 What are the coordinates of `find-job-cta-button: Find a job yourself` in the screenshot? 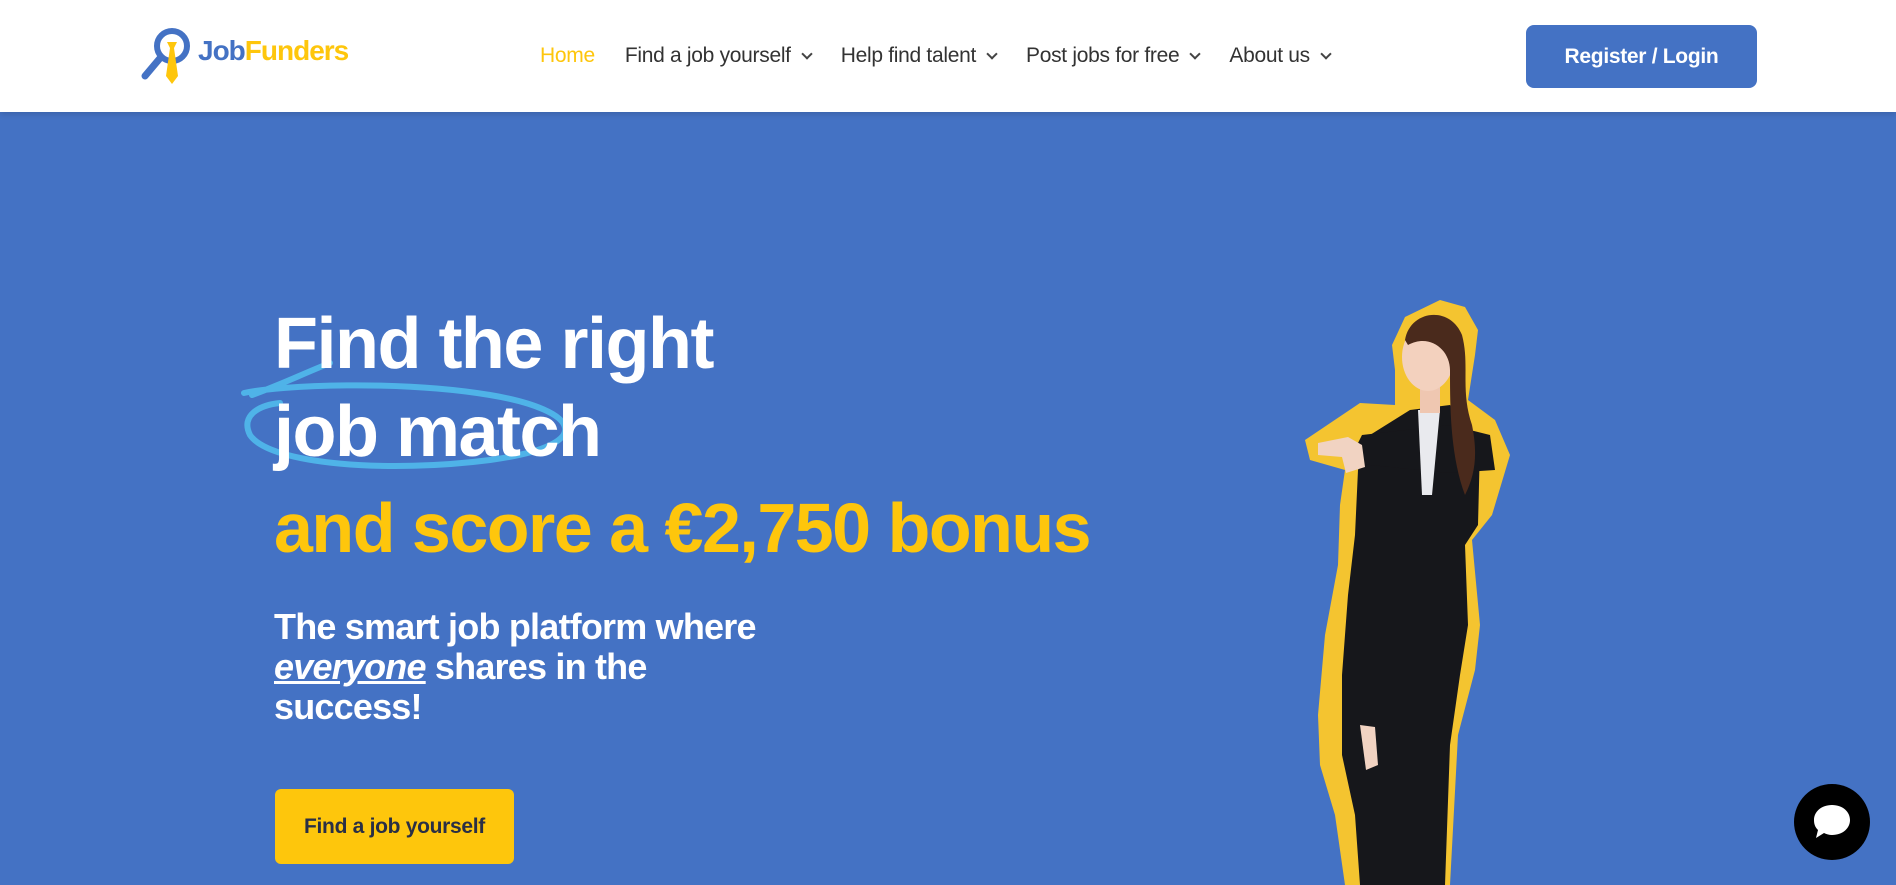 It's located at (394, 826).